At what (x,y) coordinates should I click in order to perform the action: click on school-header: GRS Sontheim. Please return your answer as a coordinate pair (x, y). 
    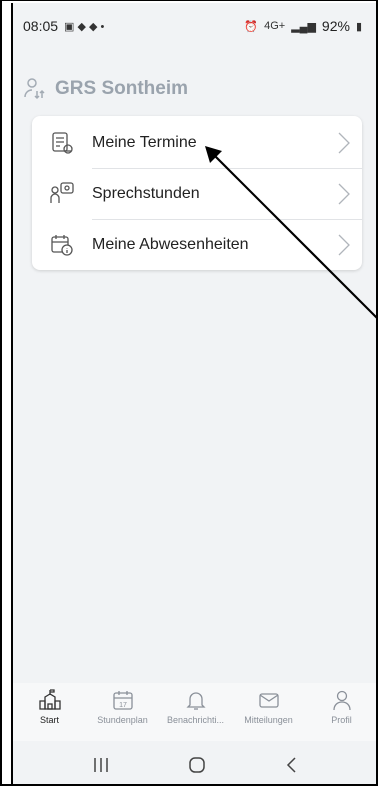
    Looking at the image, I should click on (194, 89).